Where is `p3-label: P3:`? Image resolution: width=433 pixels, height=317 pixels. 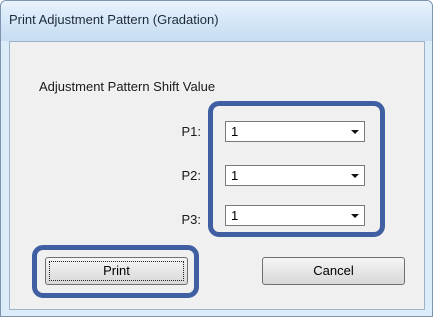 p3-label: P3: is located at coordinates (191, 219).